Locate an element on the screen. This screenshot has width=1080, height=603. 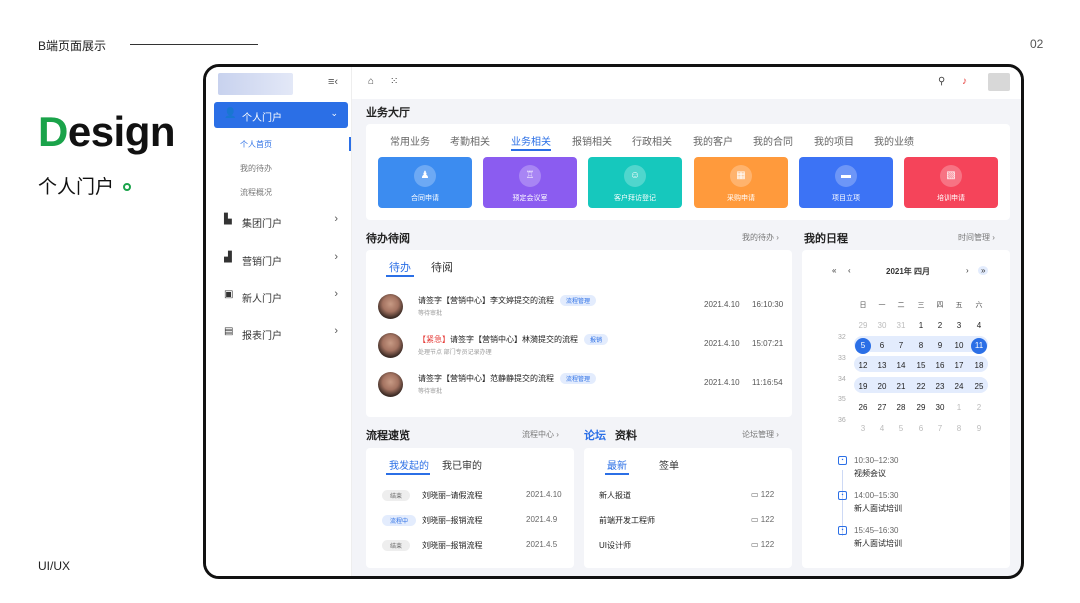
calendar-day: 22 is located at coordinates (921, 387).